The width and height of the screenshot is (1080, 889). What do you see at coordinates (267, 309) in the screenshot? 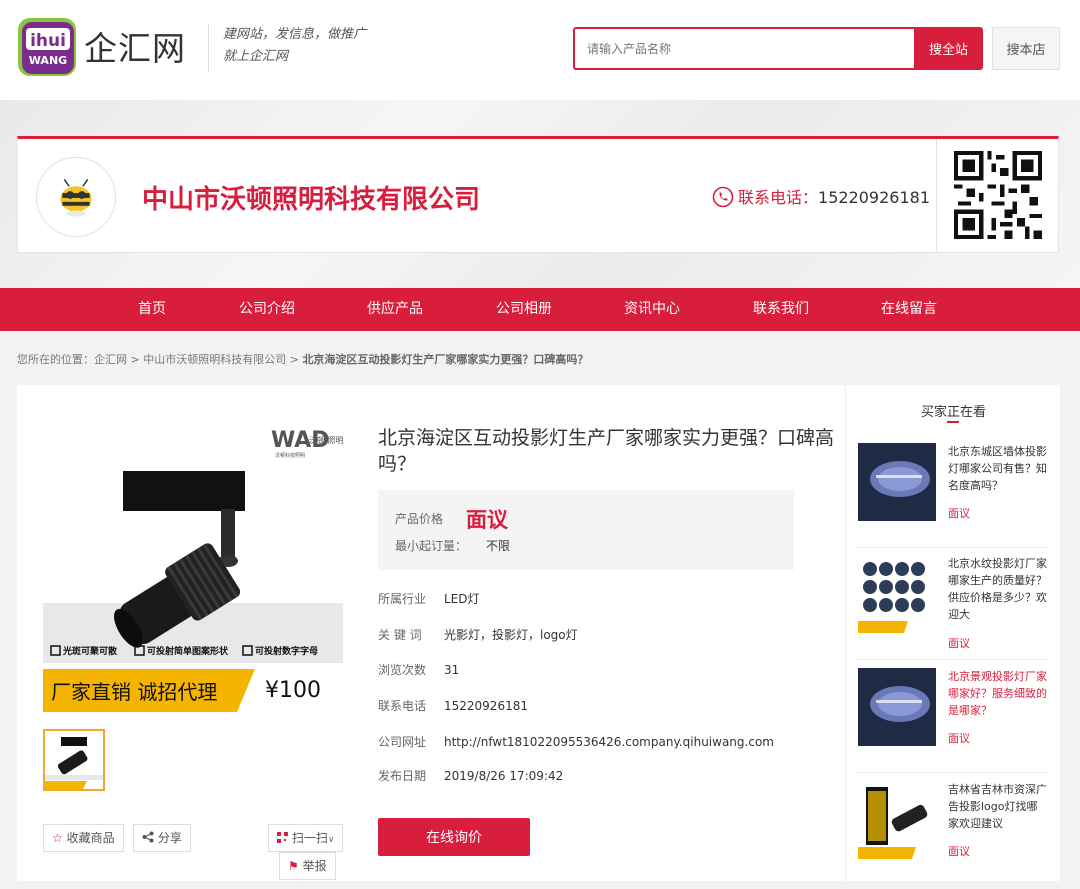
I see `nav-item-about: 公司介绍` at bounding box center [267, 309].